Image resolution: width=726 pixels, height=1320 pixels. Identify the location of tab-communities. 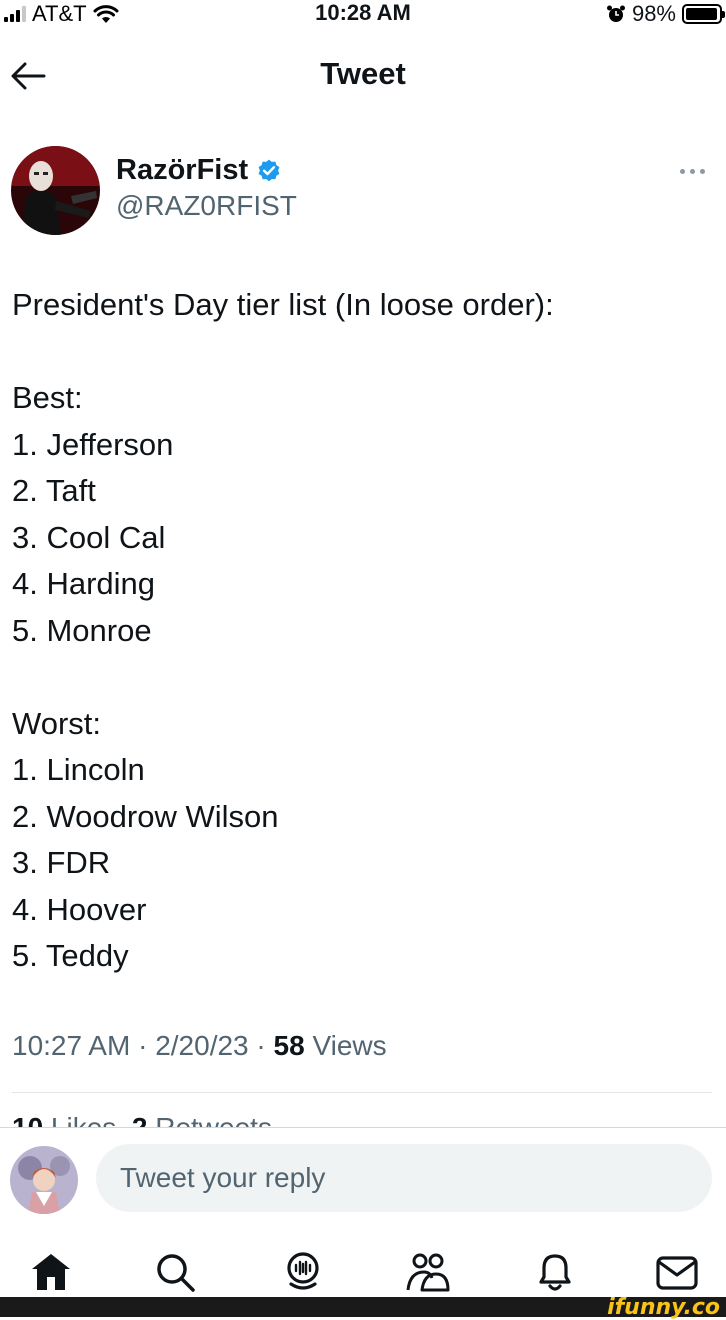
(428, 1272).